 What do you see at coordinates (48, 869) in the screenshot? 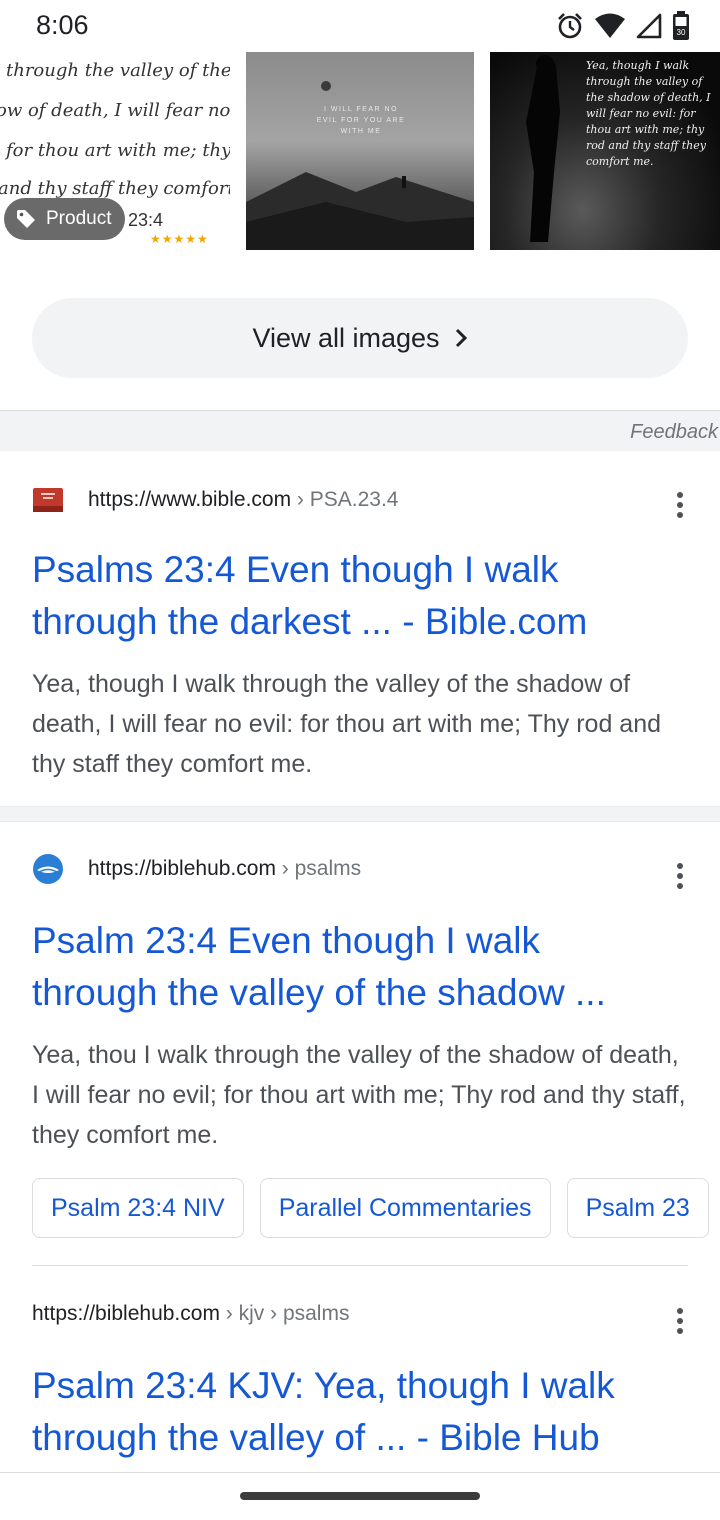
I see `biblehub-icon` at bounding box center [48, 869].